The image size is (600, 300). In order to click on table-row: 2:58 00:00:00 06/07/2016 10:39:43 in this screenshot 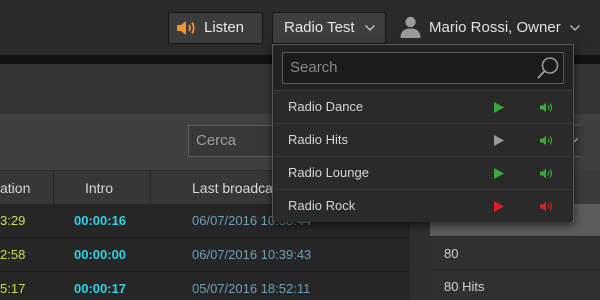, I will do `click(205, 255)`.